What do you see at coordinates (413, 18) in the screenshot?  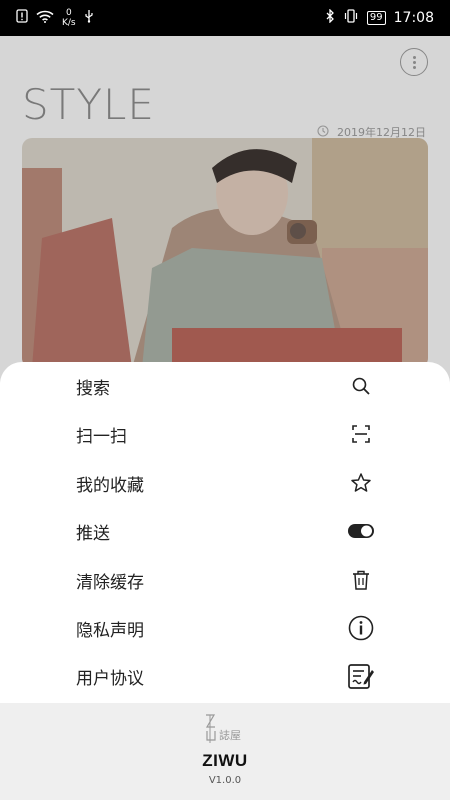 I see `status-time: 17:08` at bounding box center [413, 18].